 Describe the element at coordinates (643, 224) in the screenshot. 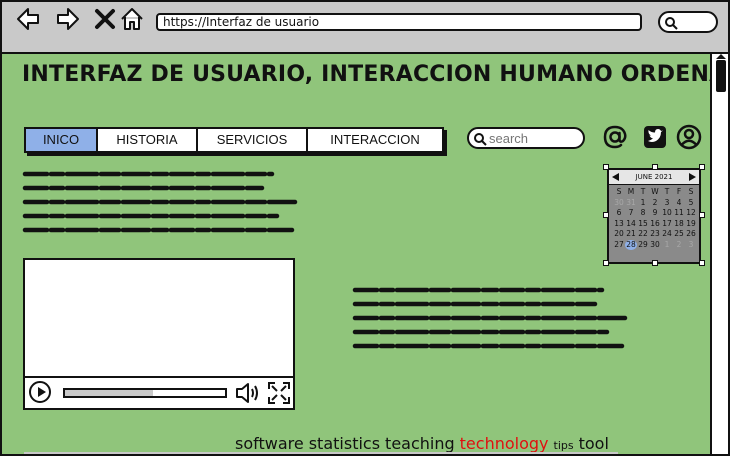

I see `calendar-day: 15` at that location.